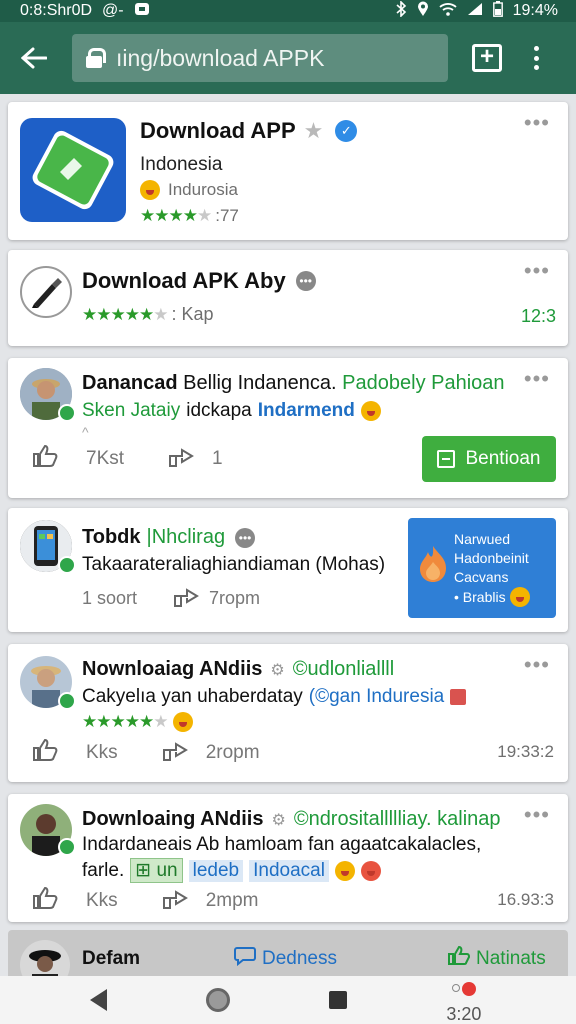 Image resolution: width=576 pixels, height=1024 pixels. What do you see at coordinates (260, 383) in the screenshot?
I see `post-title-text: Bellig Indanenca.` at bounding box center [260, 383].